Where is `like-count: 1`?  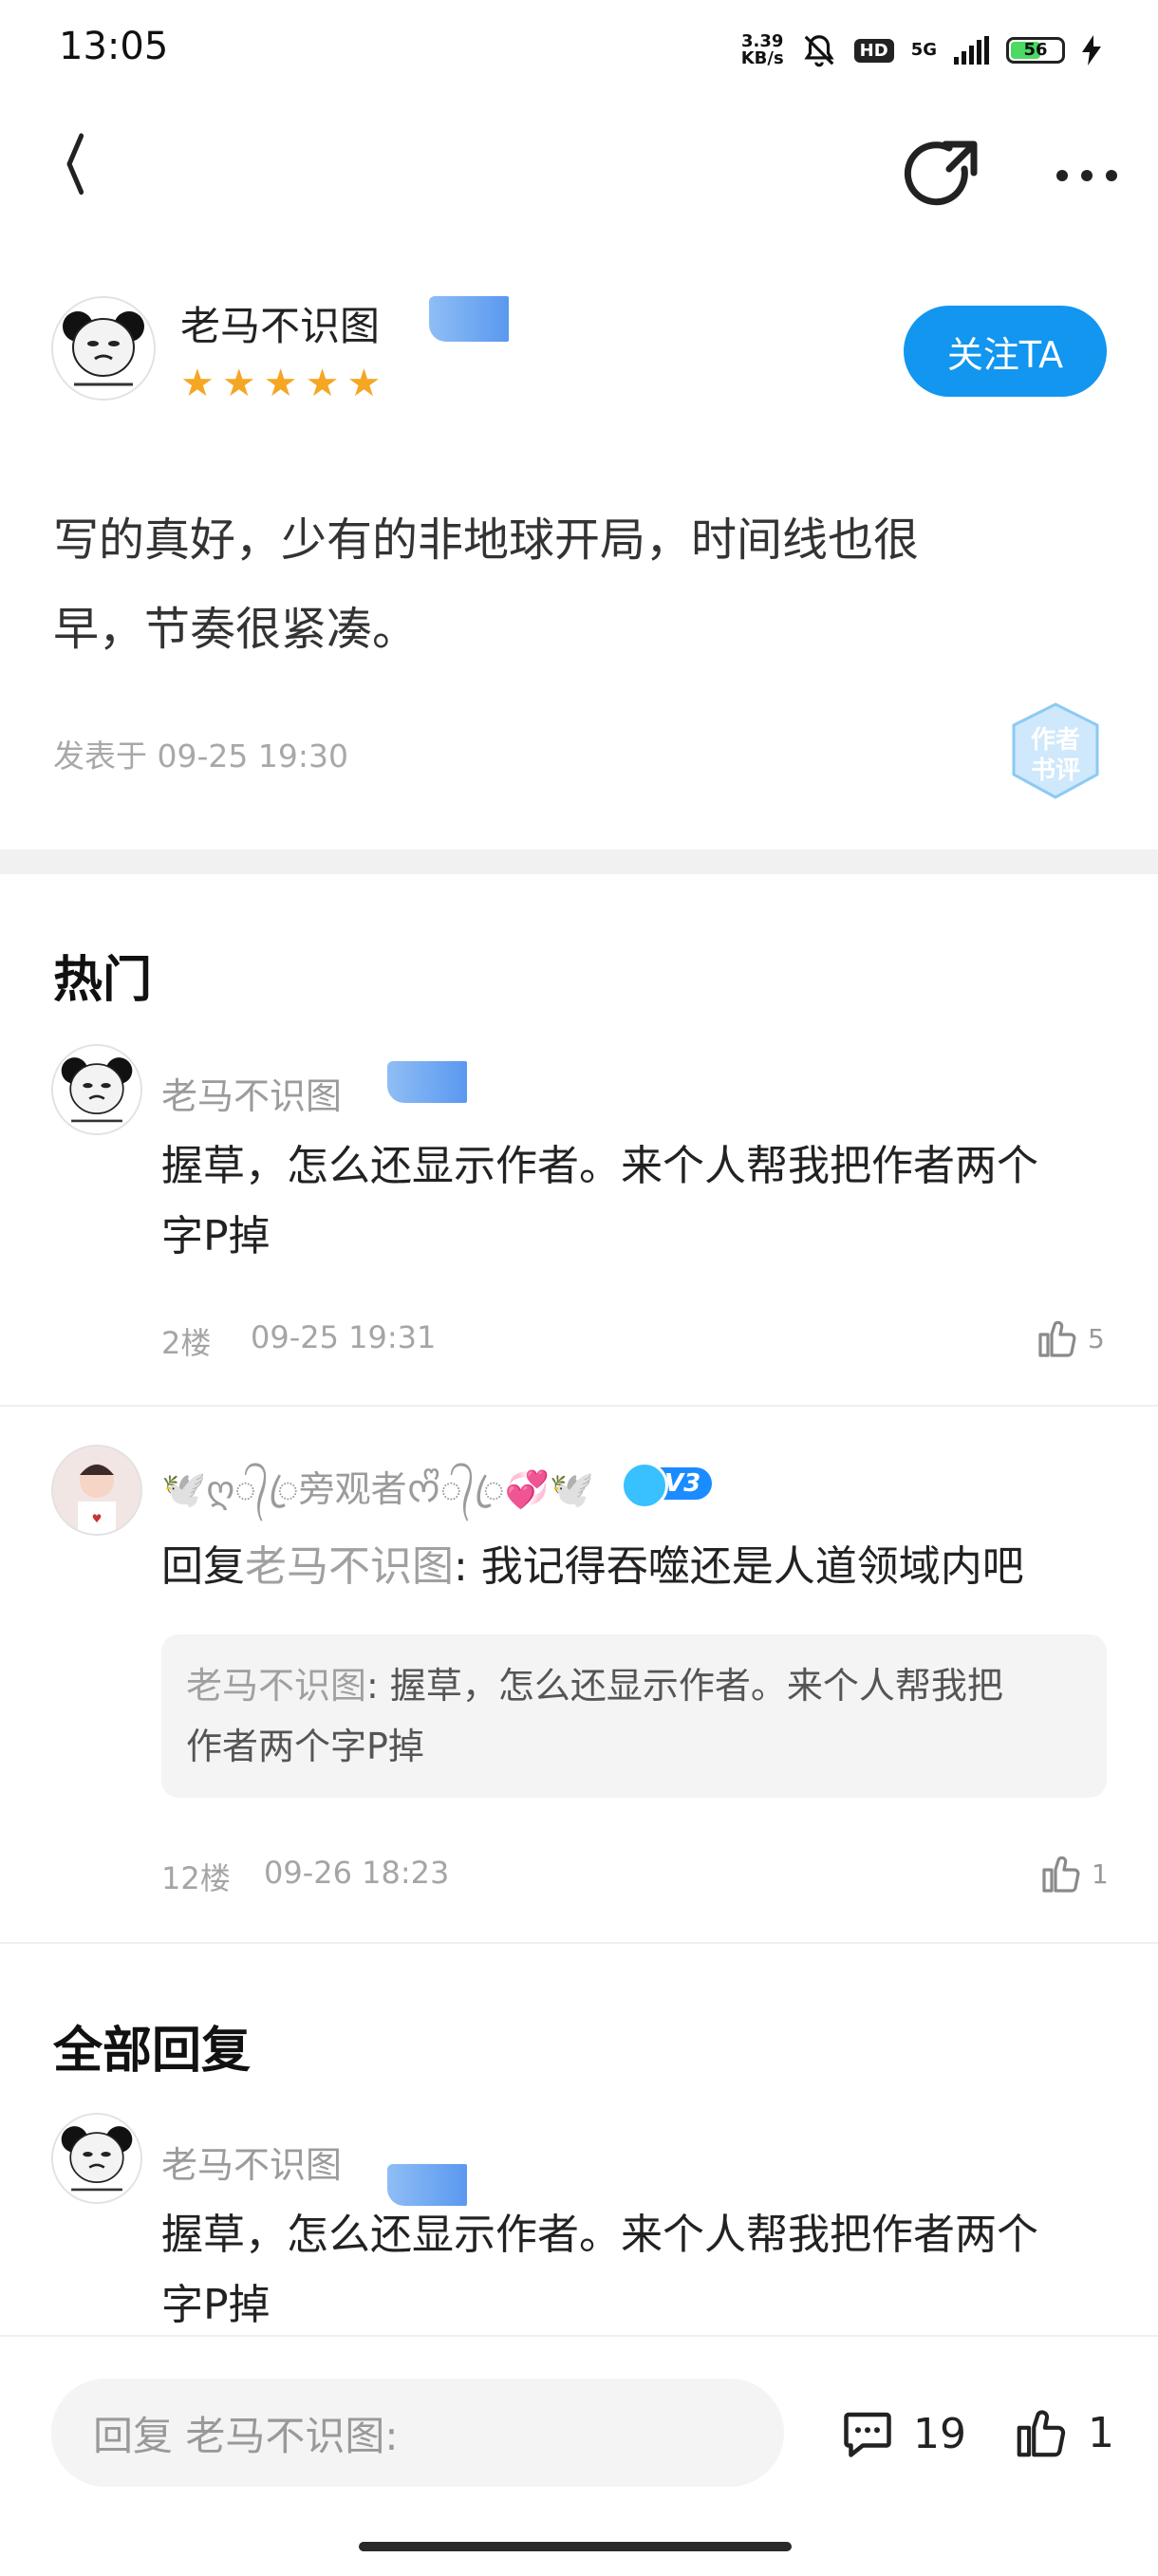
like-count: 1 is located at coordinates (1101, 2432).